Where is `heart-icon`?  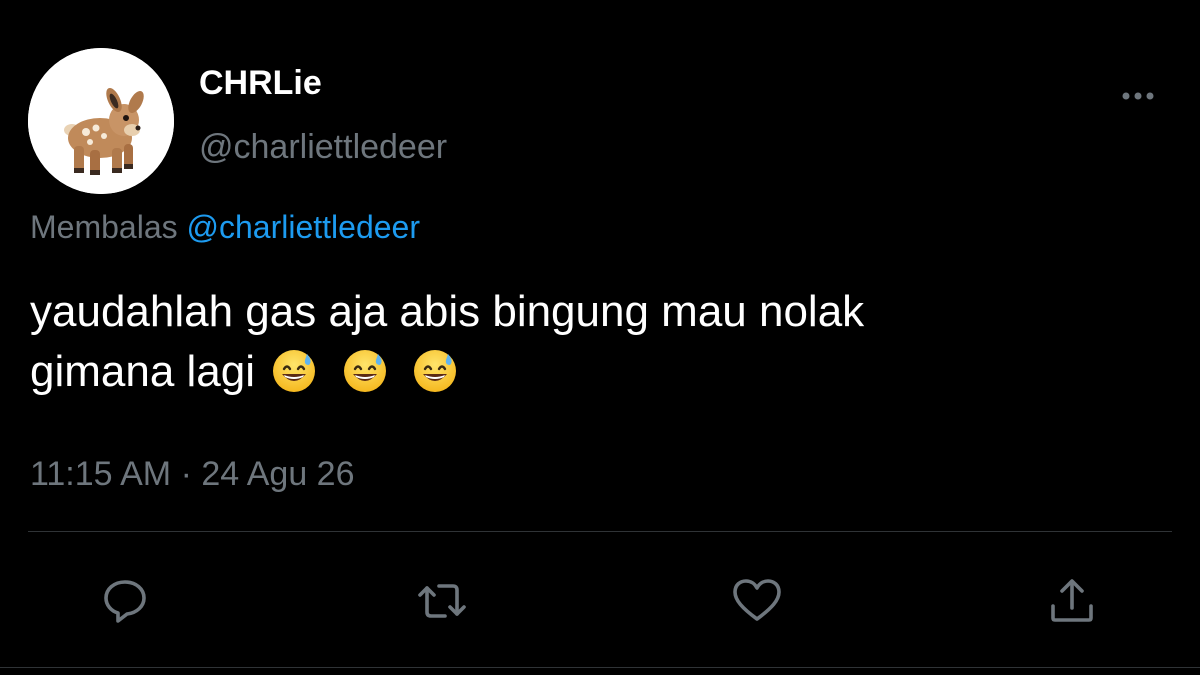
heart-icon is located at coordinates (757, 600).